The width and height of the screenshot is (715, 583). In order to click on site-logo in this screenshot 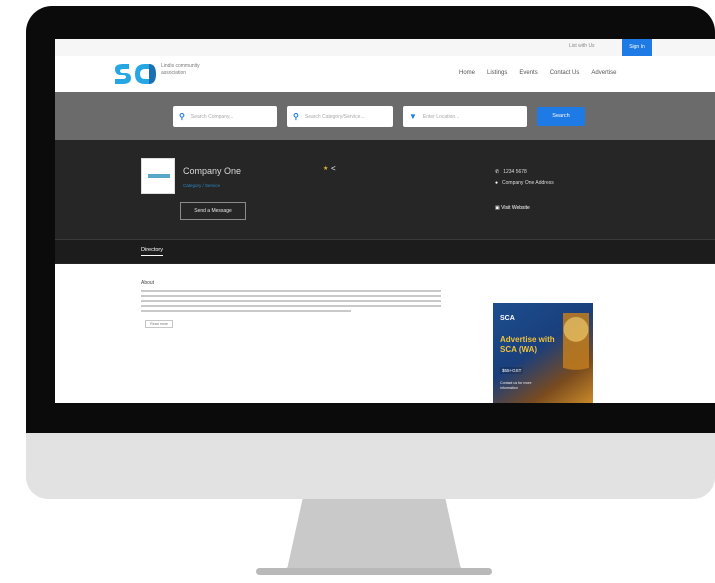, I will do `click(135, 74)`.